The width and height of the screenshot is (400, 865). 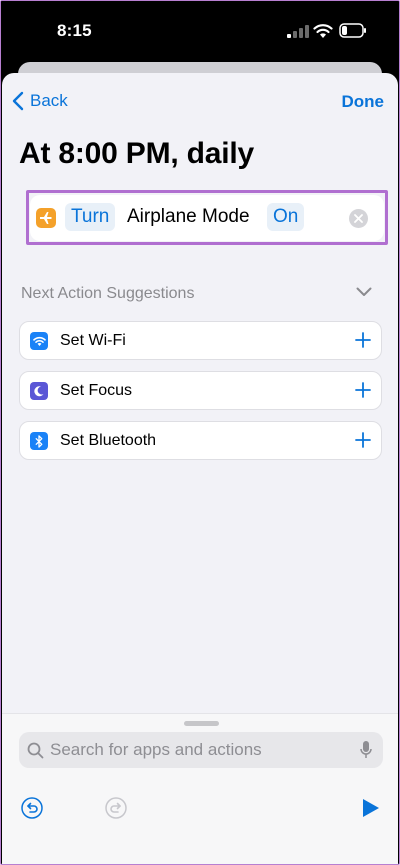 I want to click on redo-icon, so click(x=116, y=808).